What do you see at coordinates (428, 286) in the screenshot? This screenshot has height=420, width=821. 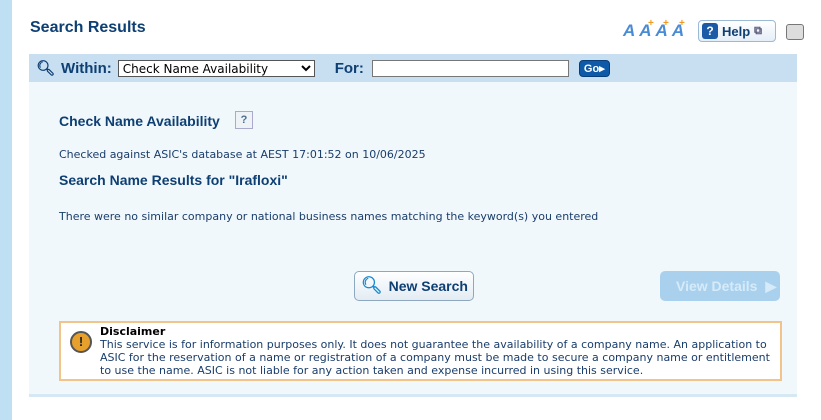 I see `new-search-label: New Search` at bounding box center [428, 286].